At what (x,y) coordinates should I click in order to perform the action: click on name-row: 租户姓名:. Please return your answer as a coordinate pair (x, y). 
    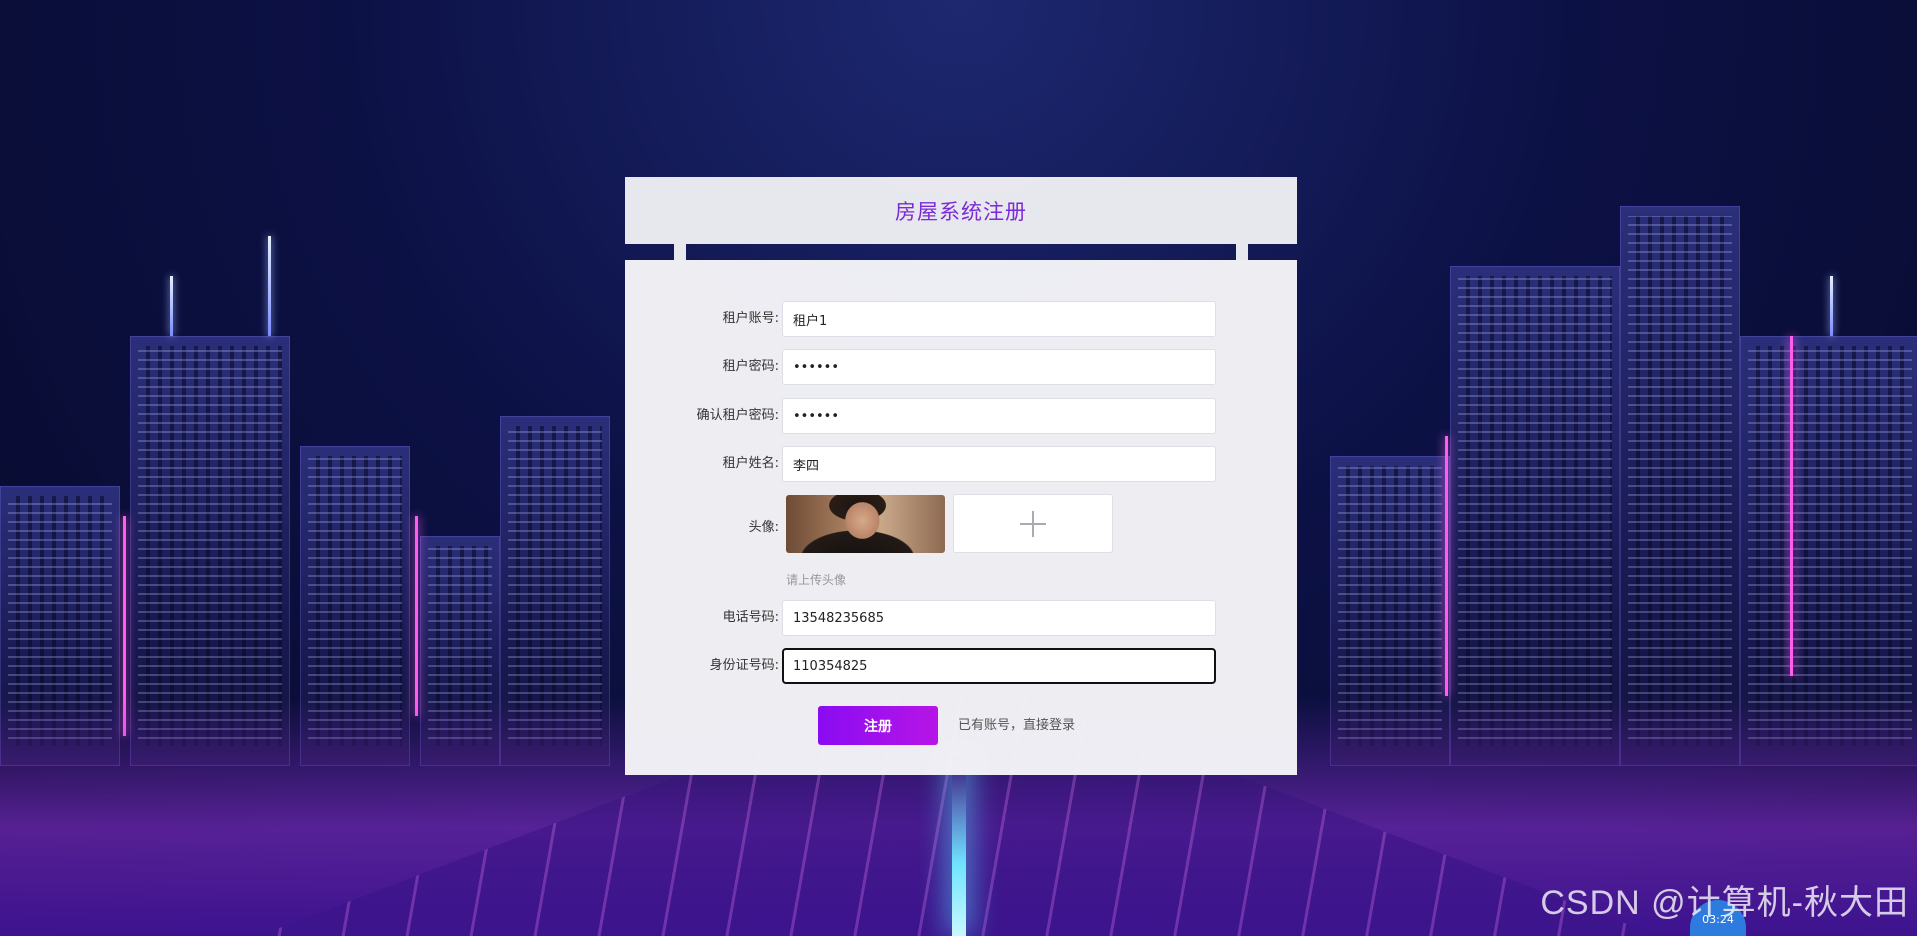
    Looking at the image, I should click on (961, 464).